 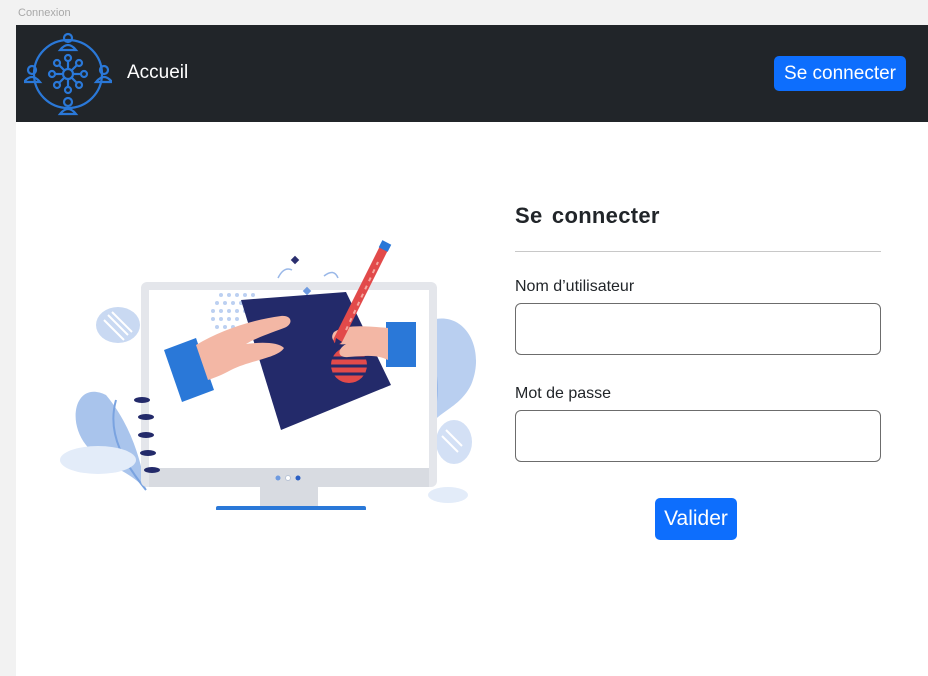 I want to click on username-input, so click(x=698, y=329).